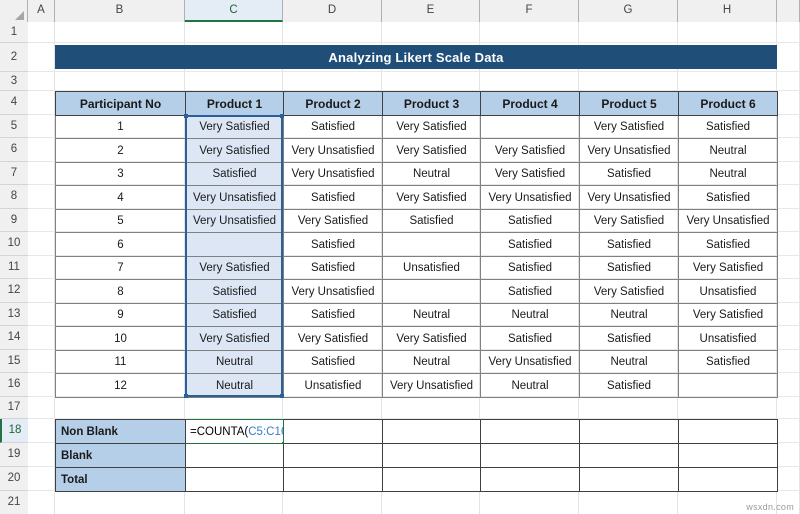 Image resolution: width=800 pixels, height=514 pixels. I want to click on row-header-11: 11, so click(14, 267).